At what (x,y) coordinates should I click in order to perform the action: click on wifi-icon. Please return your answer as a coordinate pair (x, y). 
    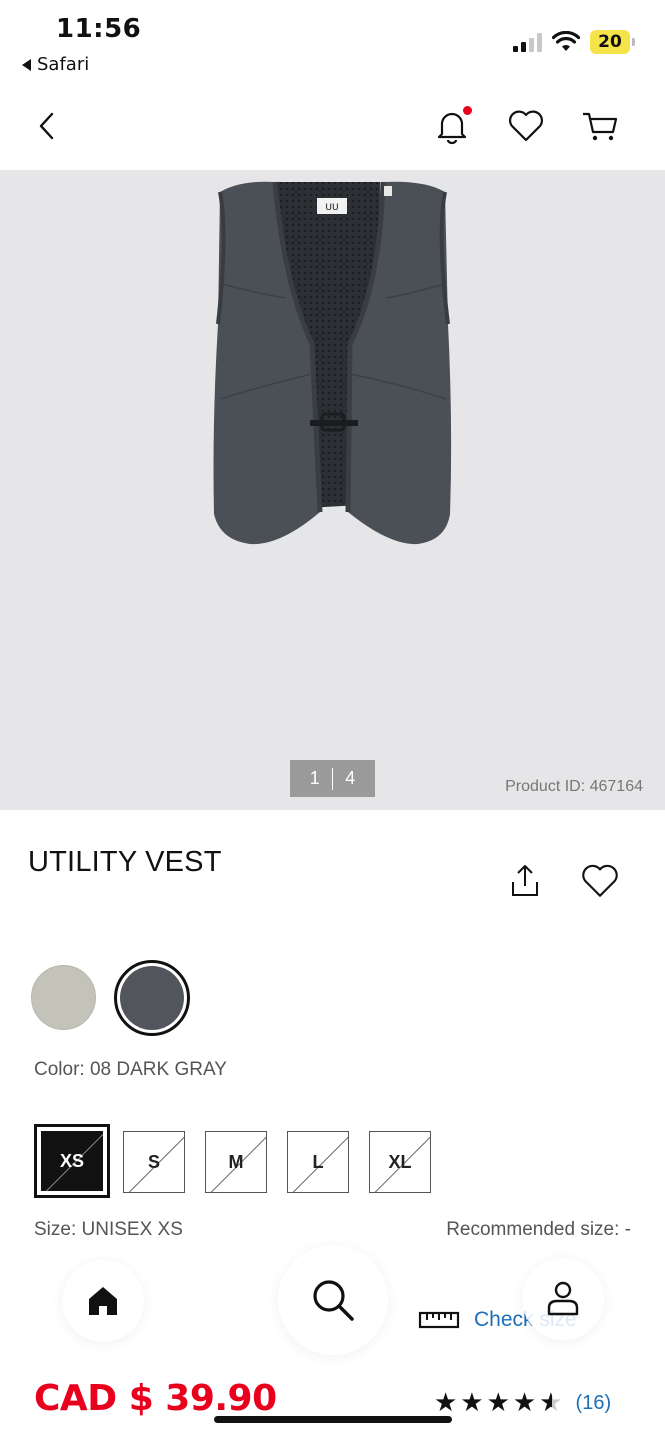
    Looking at the image, I should click on (566, 41).